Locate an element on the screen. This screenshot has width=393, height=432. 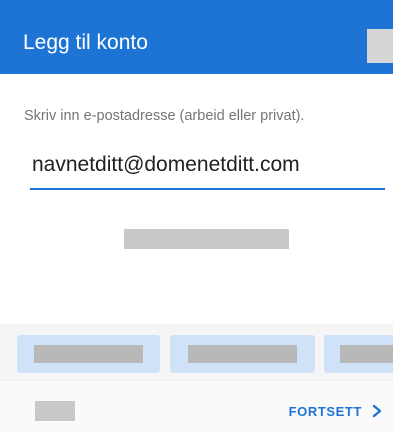
continue-button: FORTSETT is located at coordinates (336, 411).